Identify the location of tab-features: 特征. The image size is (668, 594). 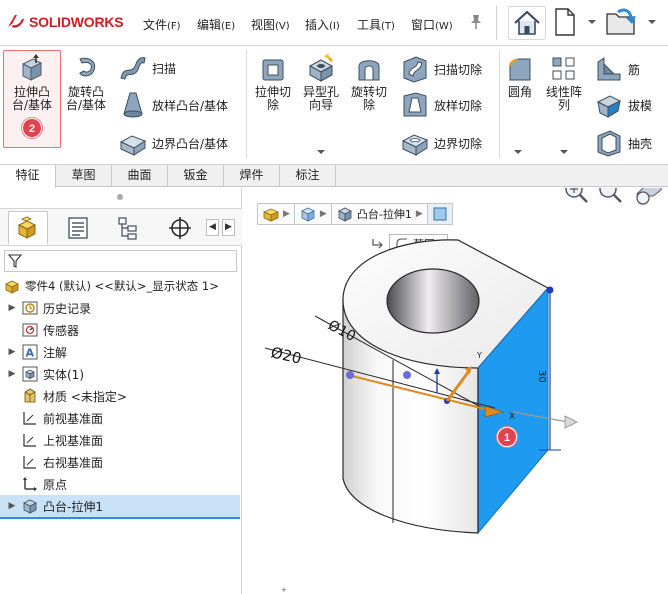
(28, 176).